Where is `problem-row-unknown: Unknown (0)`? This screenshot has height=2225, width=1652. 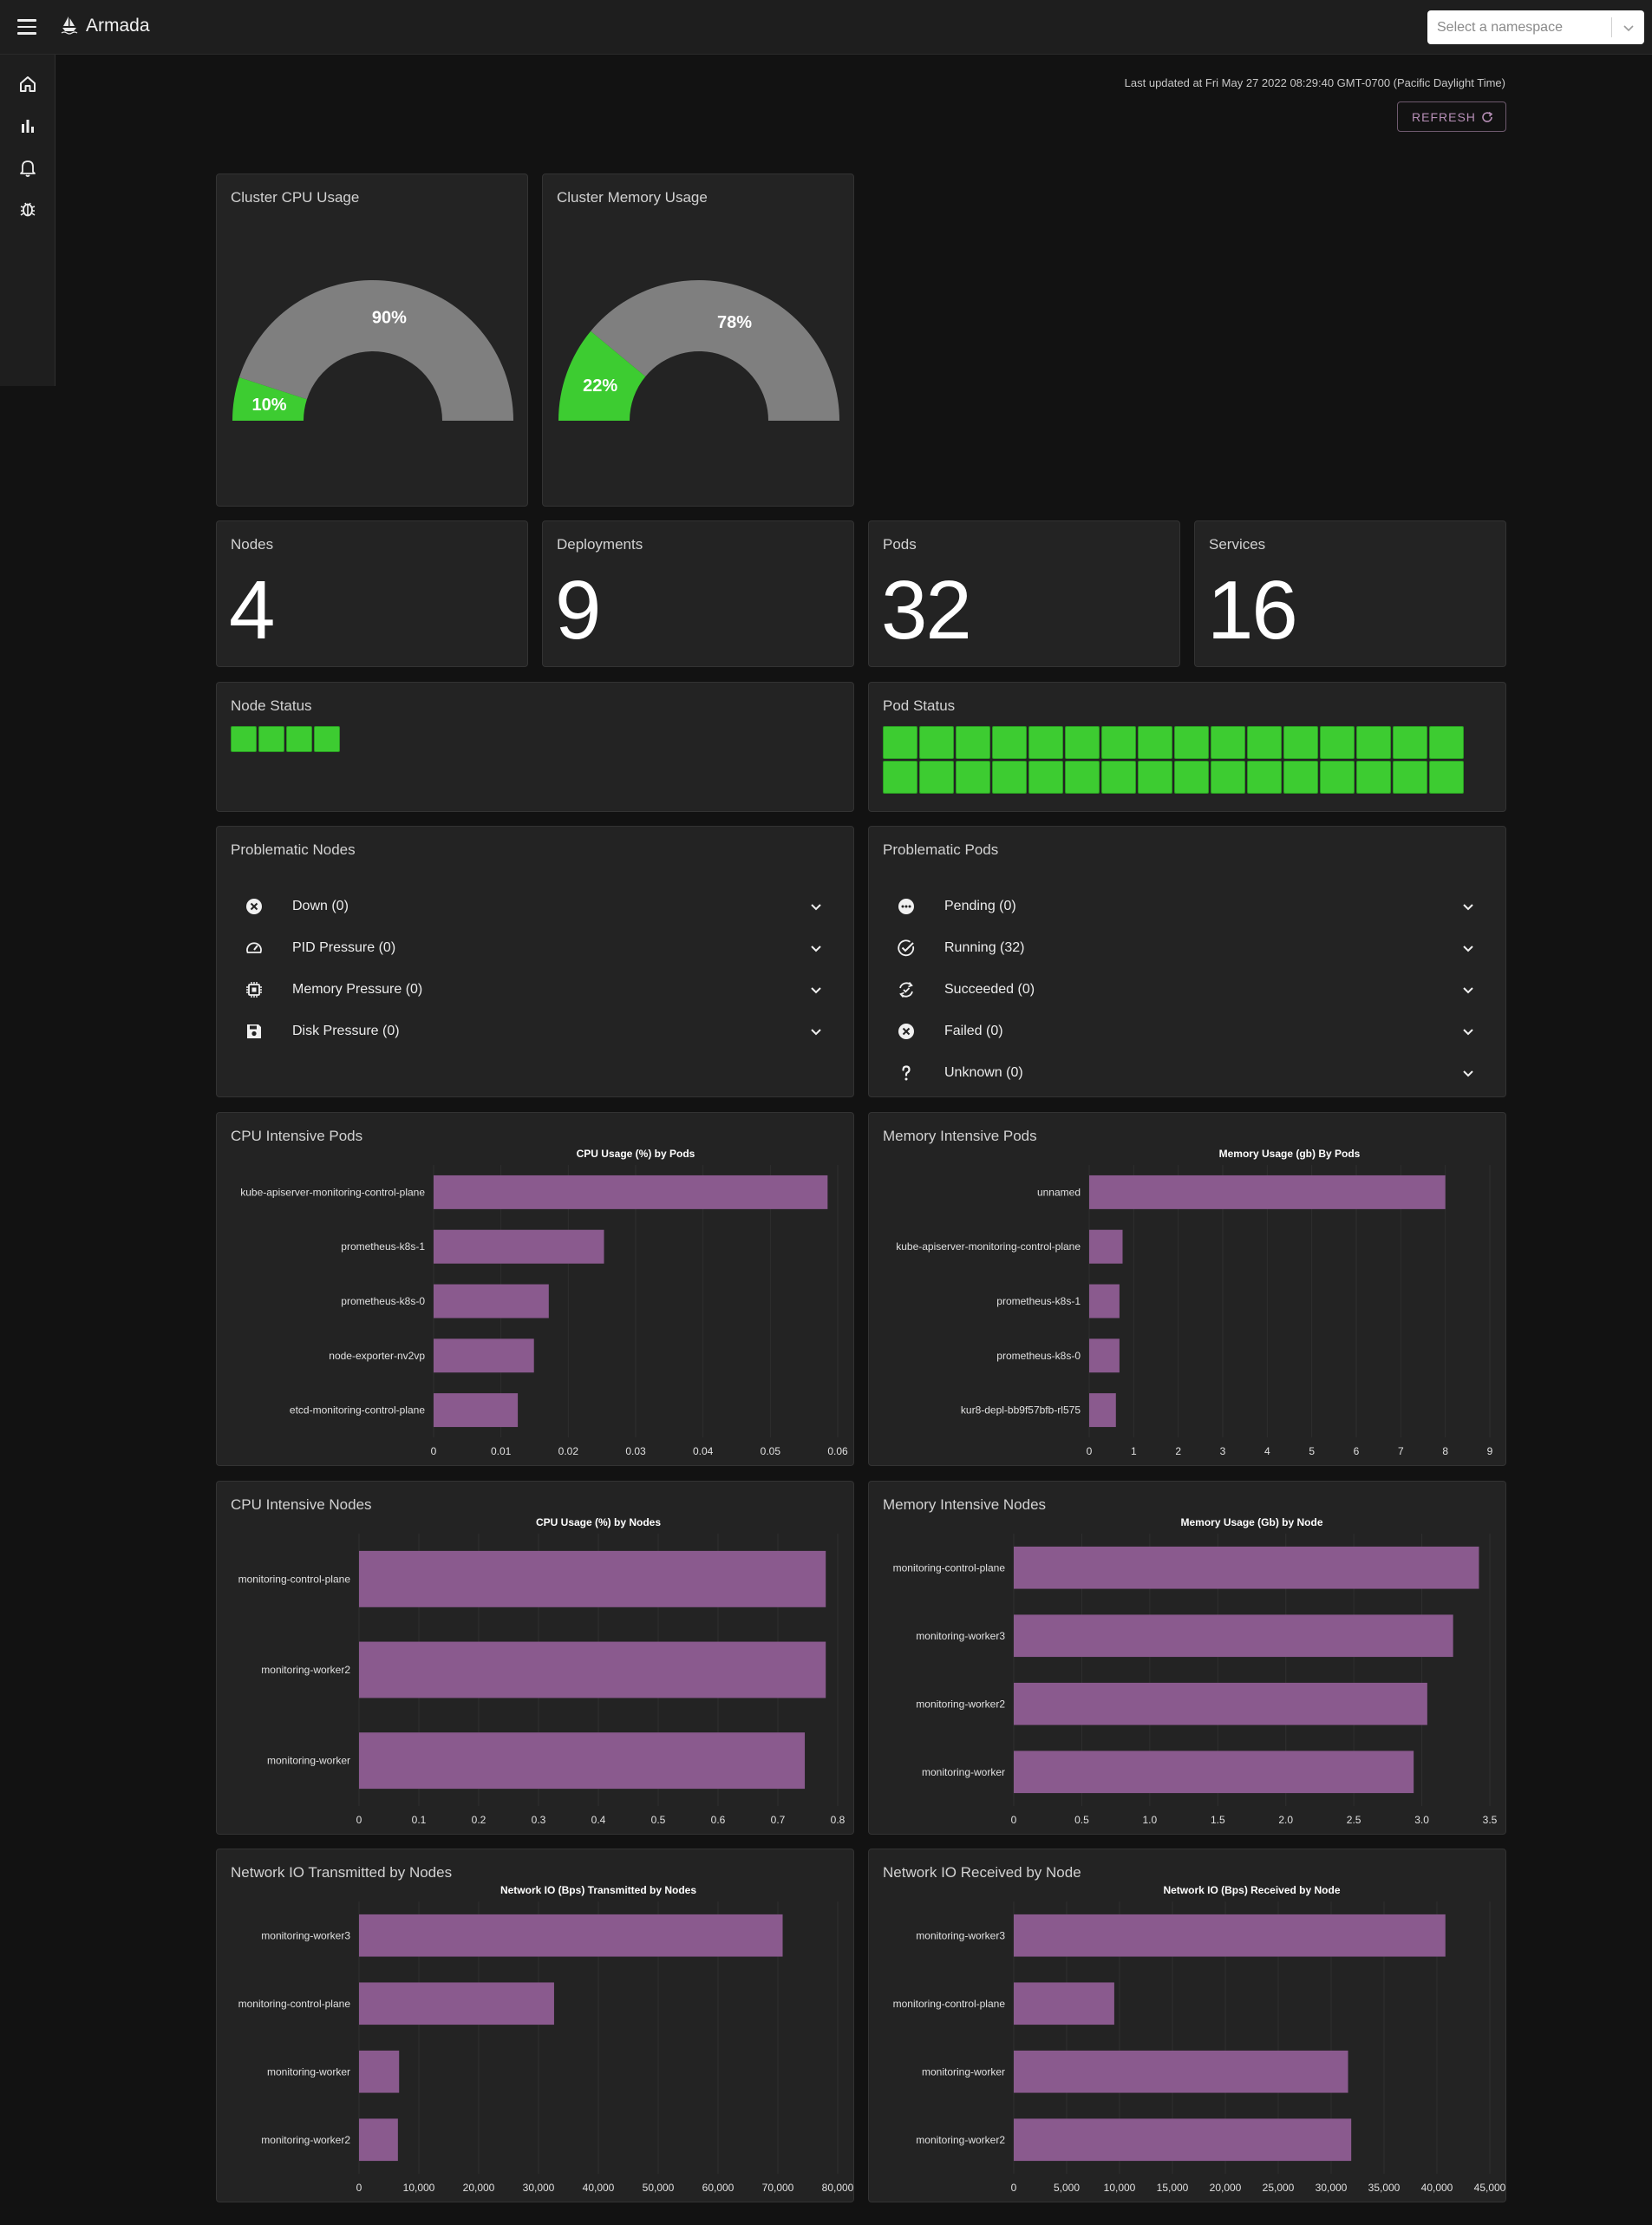
problem-row-unknown: Unknown (0) is located at coordinates (1187, 1073).